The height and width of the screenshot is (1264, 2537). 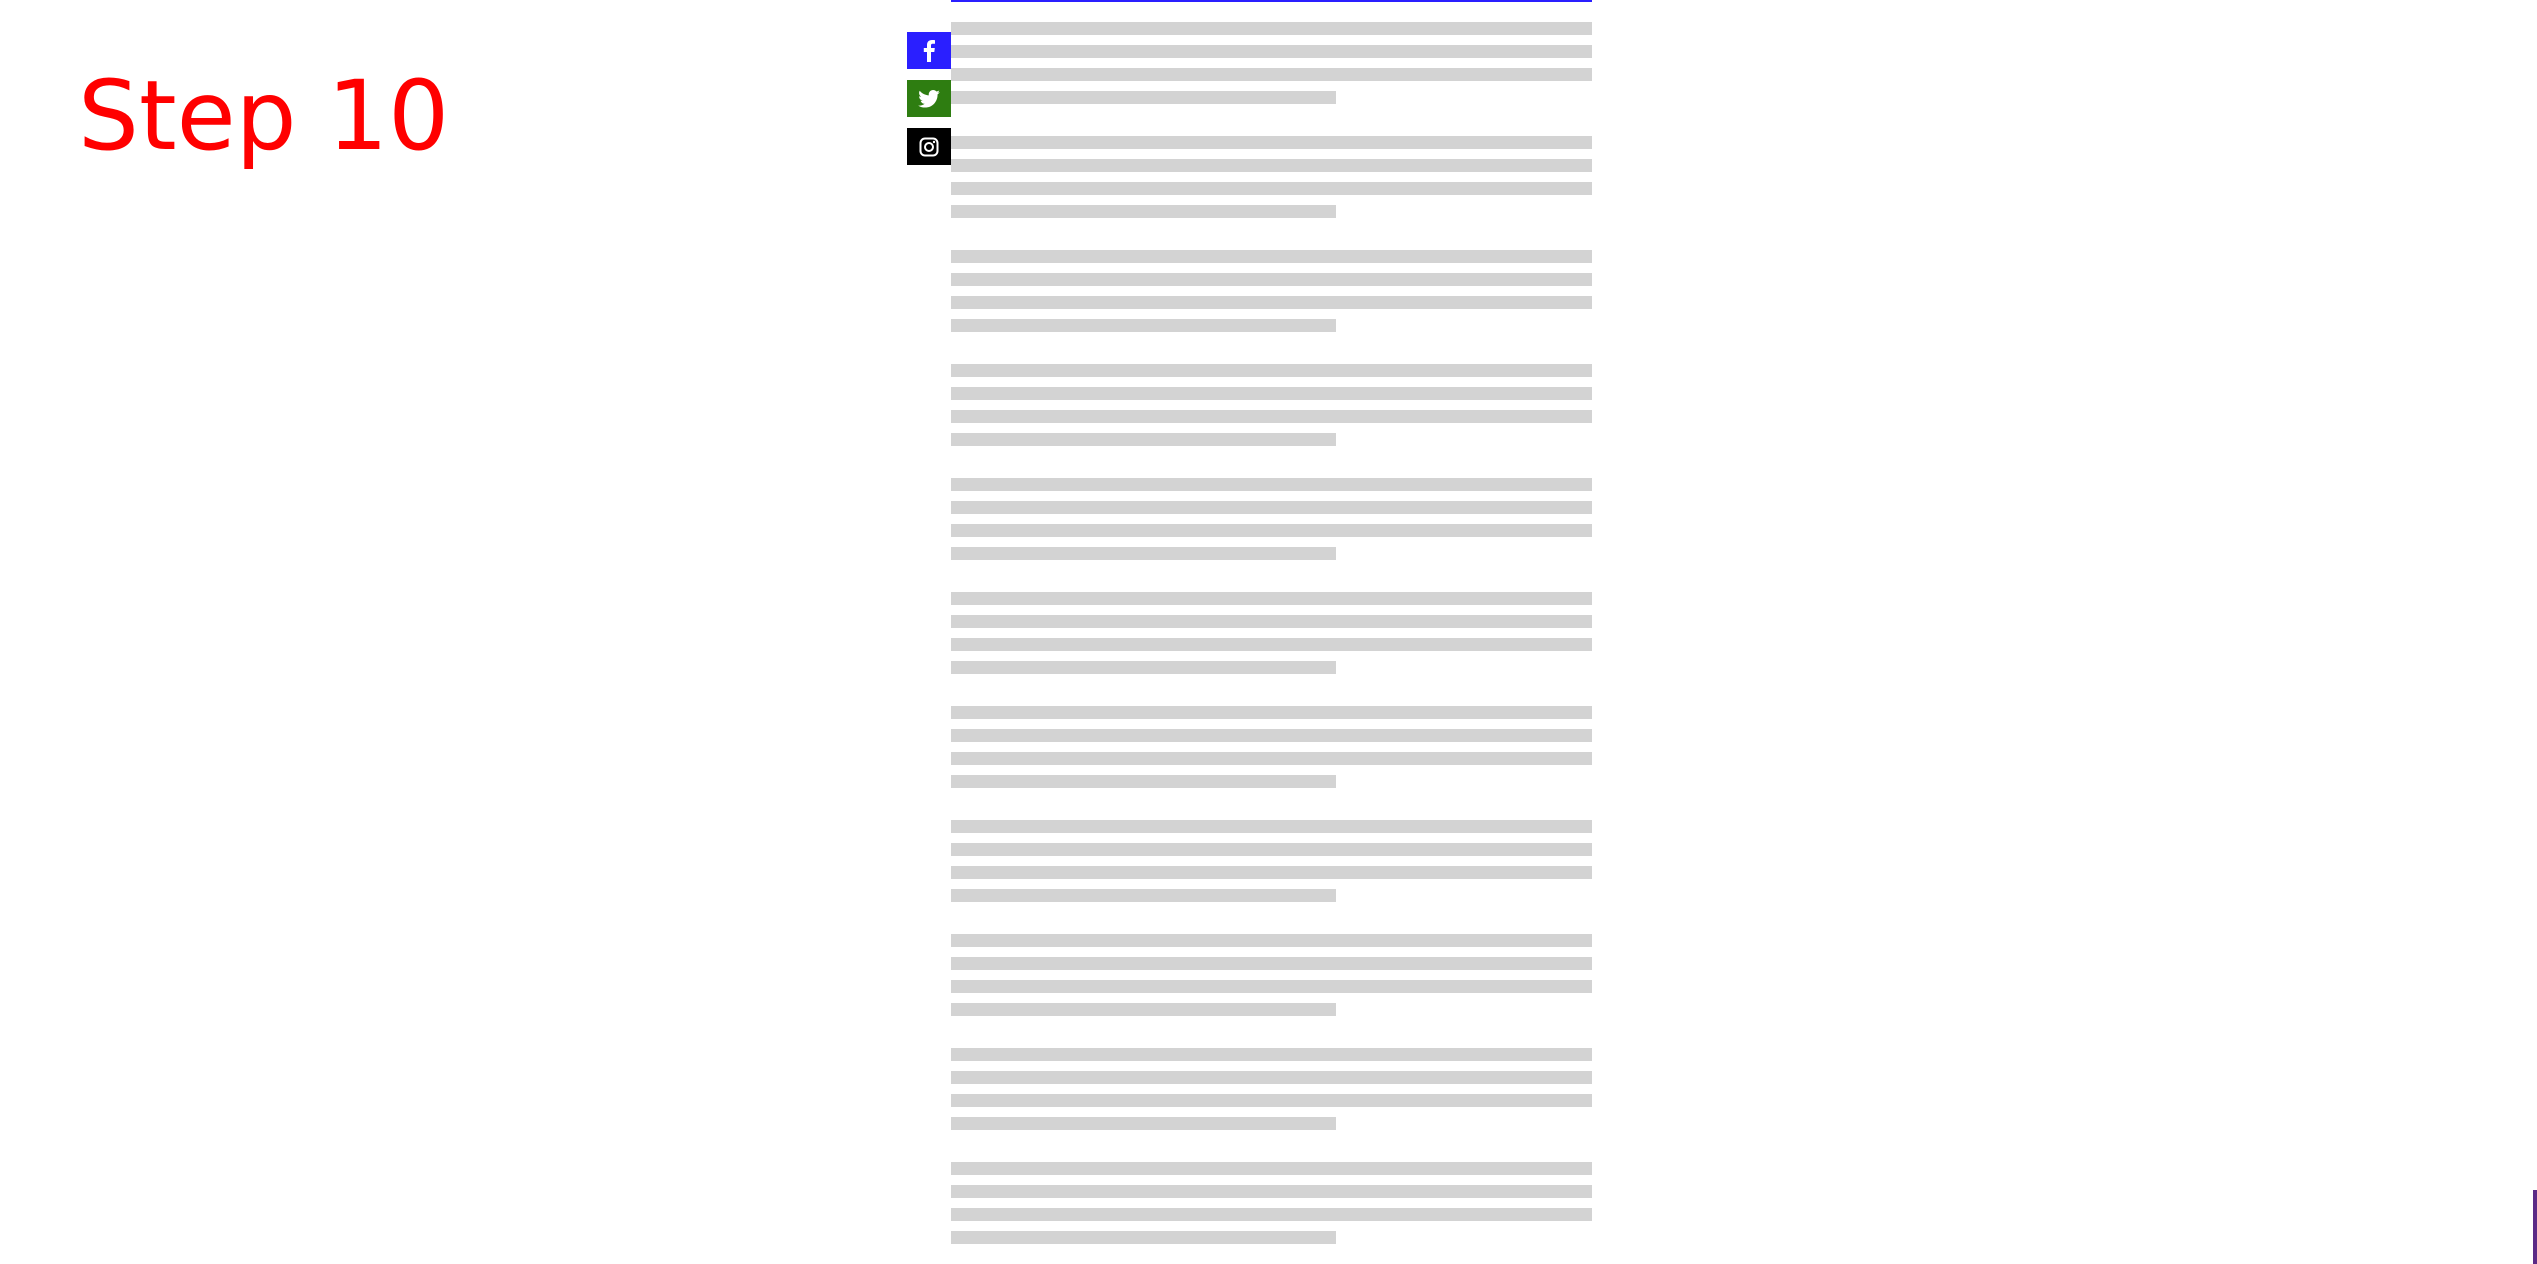 What do you see at coordinates (1271, 1) in the screenshot?
I see `content-top-border` at bounding box center [1271, 1].